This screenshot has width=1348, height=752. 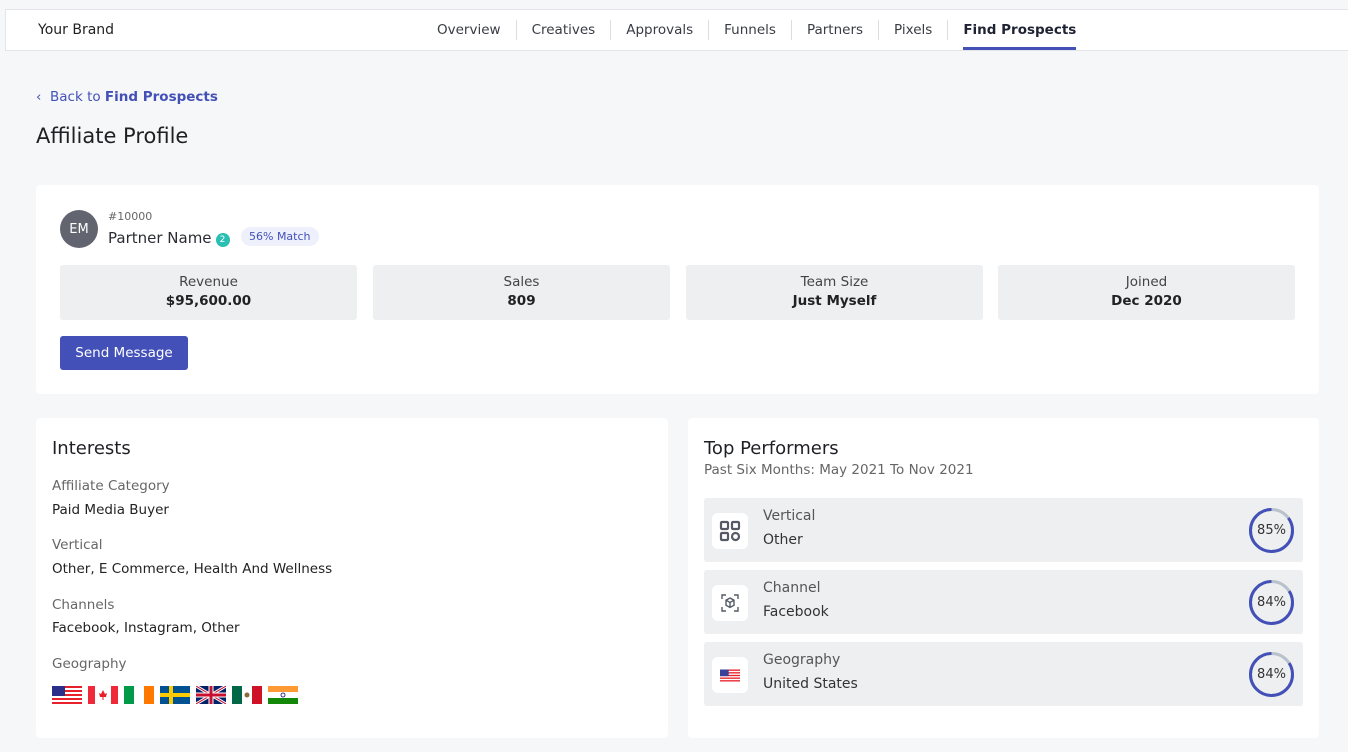 I want to click on partner-name: Partner Name 2, so click(x=169, y=238).